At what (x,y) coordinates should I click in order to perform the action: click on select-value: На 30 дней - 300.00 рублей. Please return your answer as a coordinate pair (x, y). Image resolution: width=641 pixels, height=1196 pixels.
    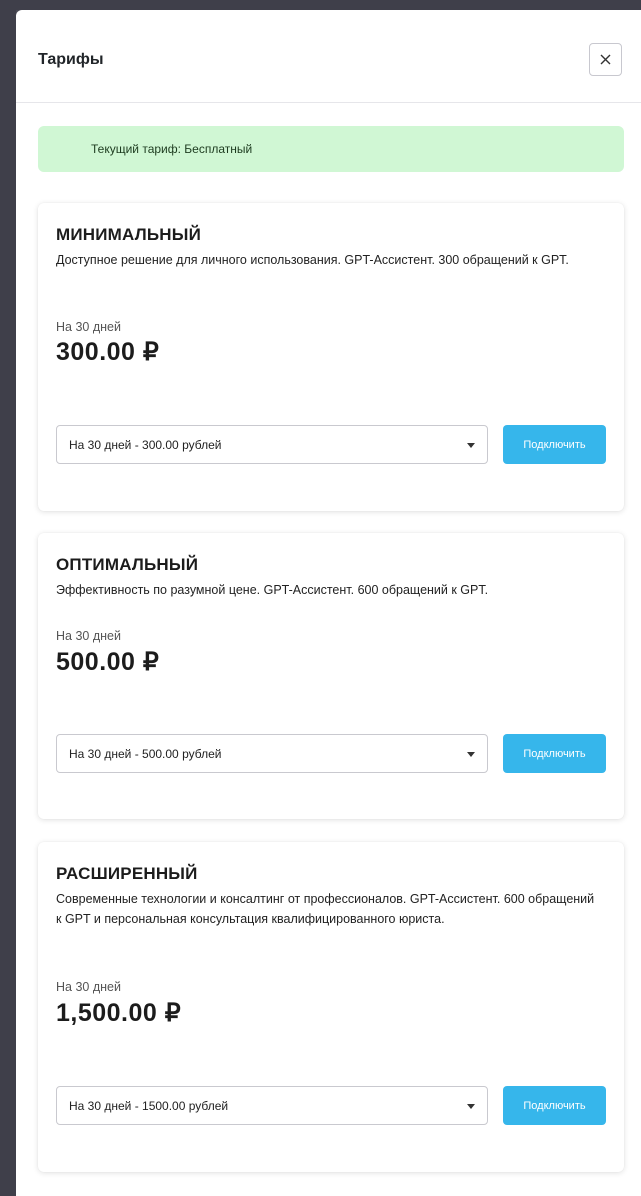
    Looking at the image, I should click on (145, 444).